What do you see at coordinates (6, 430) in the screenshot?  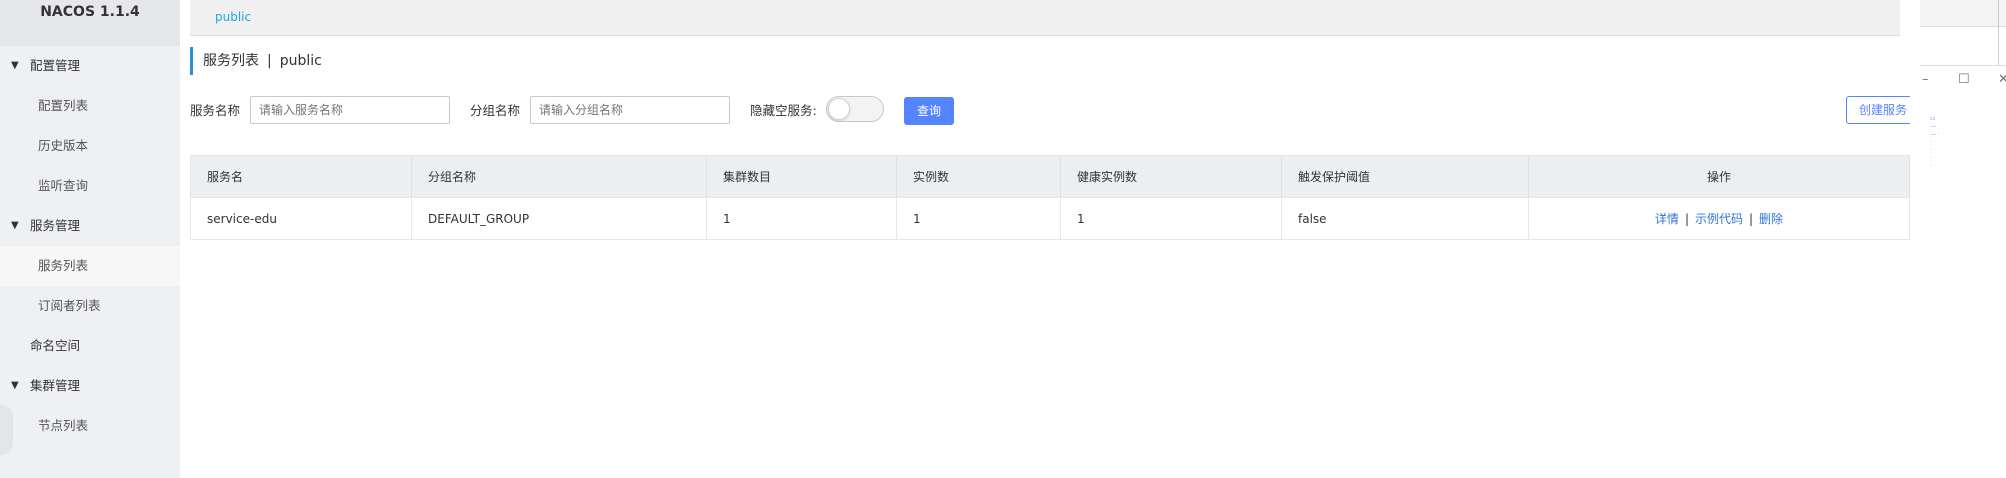 I see `sidebar-collapse-handle` at bounding box center [6, 430].